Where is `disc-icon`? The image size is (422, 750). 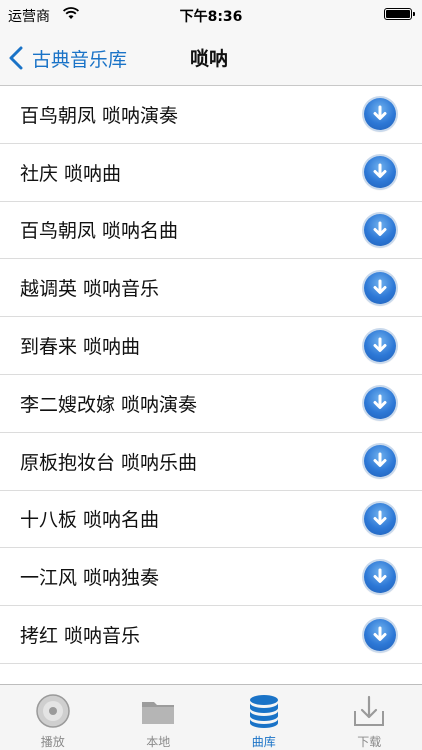 disc-icon is located at coordinates (53, 711).